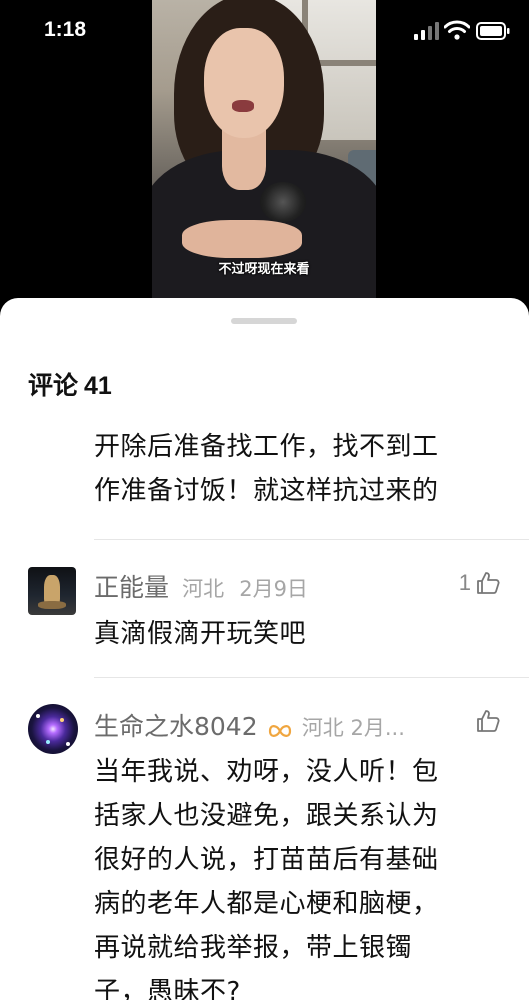 The image size is (529, 1000). What do you see at coordinates (53, 729) in the screenshot?
I see `galaxy-avatar` at bounding box center [53, 729].